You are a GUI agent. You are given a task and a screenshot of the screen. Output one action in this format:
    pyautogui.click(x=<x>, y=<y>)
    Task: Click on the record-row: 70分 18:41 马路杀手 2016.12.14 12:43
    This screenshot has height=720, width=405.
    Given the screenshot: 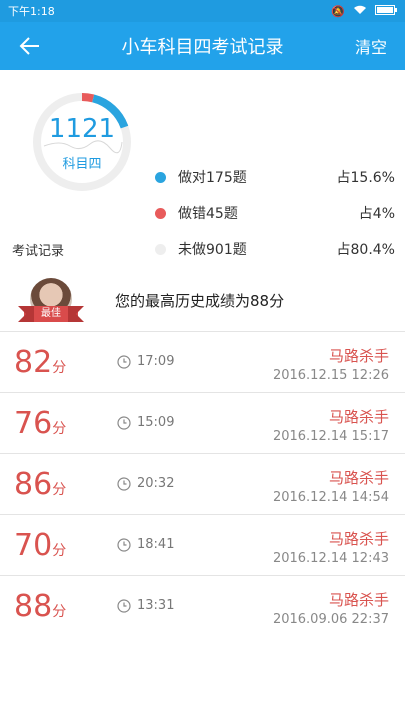 What is the action you would take?
    pyautogui.click(x=202, y=544)
    